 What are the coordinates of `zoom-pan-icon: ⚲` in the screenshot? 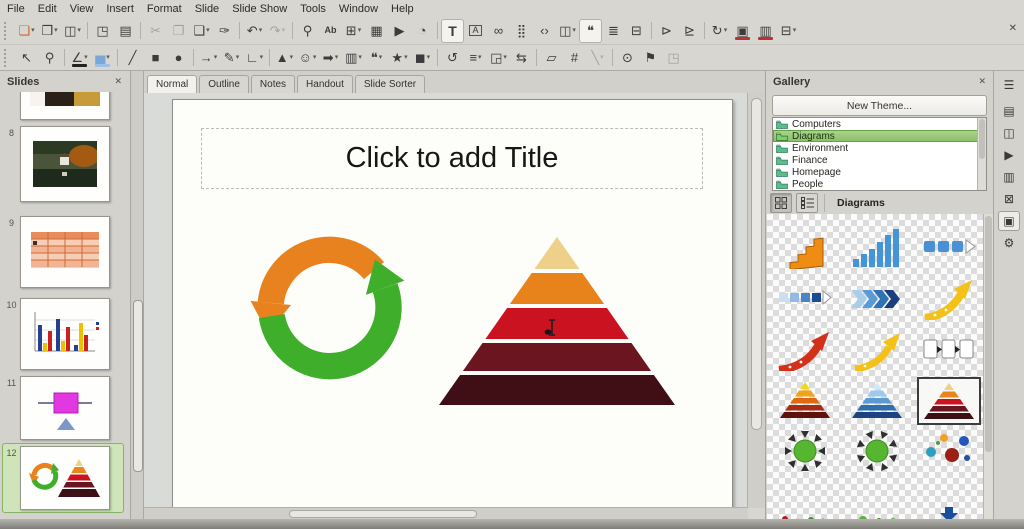 It's located at (49, 58).